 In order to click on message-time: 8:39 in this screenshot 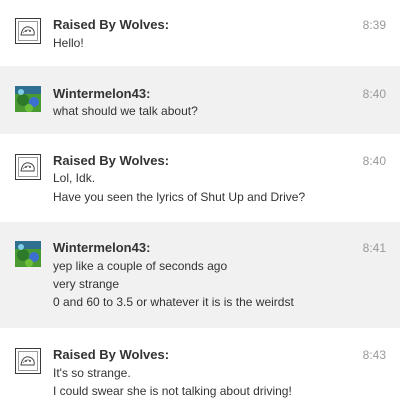, I will do `click(374, 25)`.